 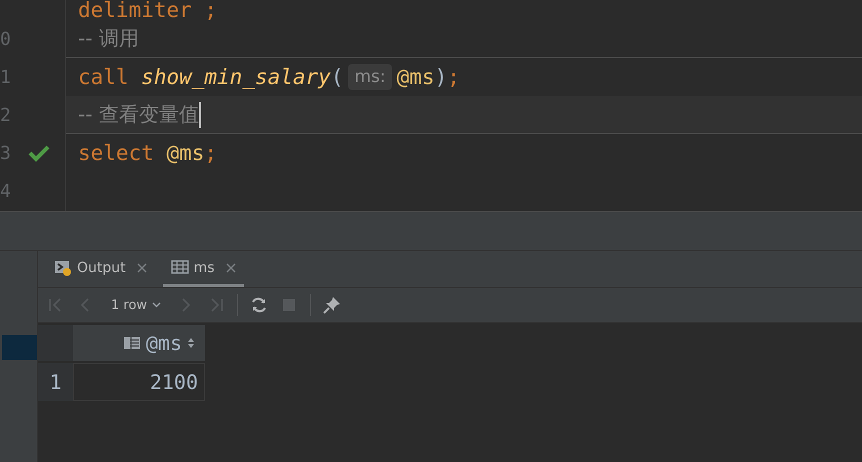 What do you see at coordinates (5, 153) in the screenshot?
I see `line-number: 3` at bounding box center [5, 153].